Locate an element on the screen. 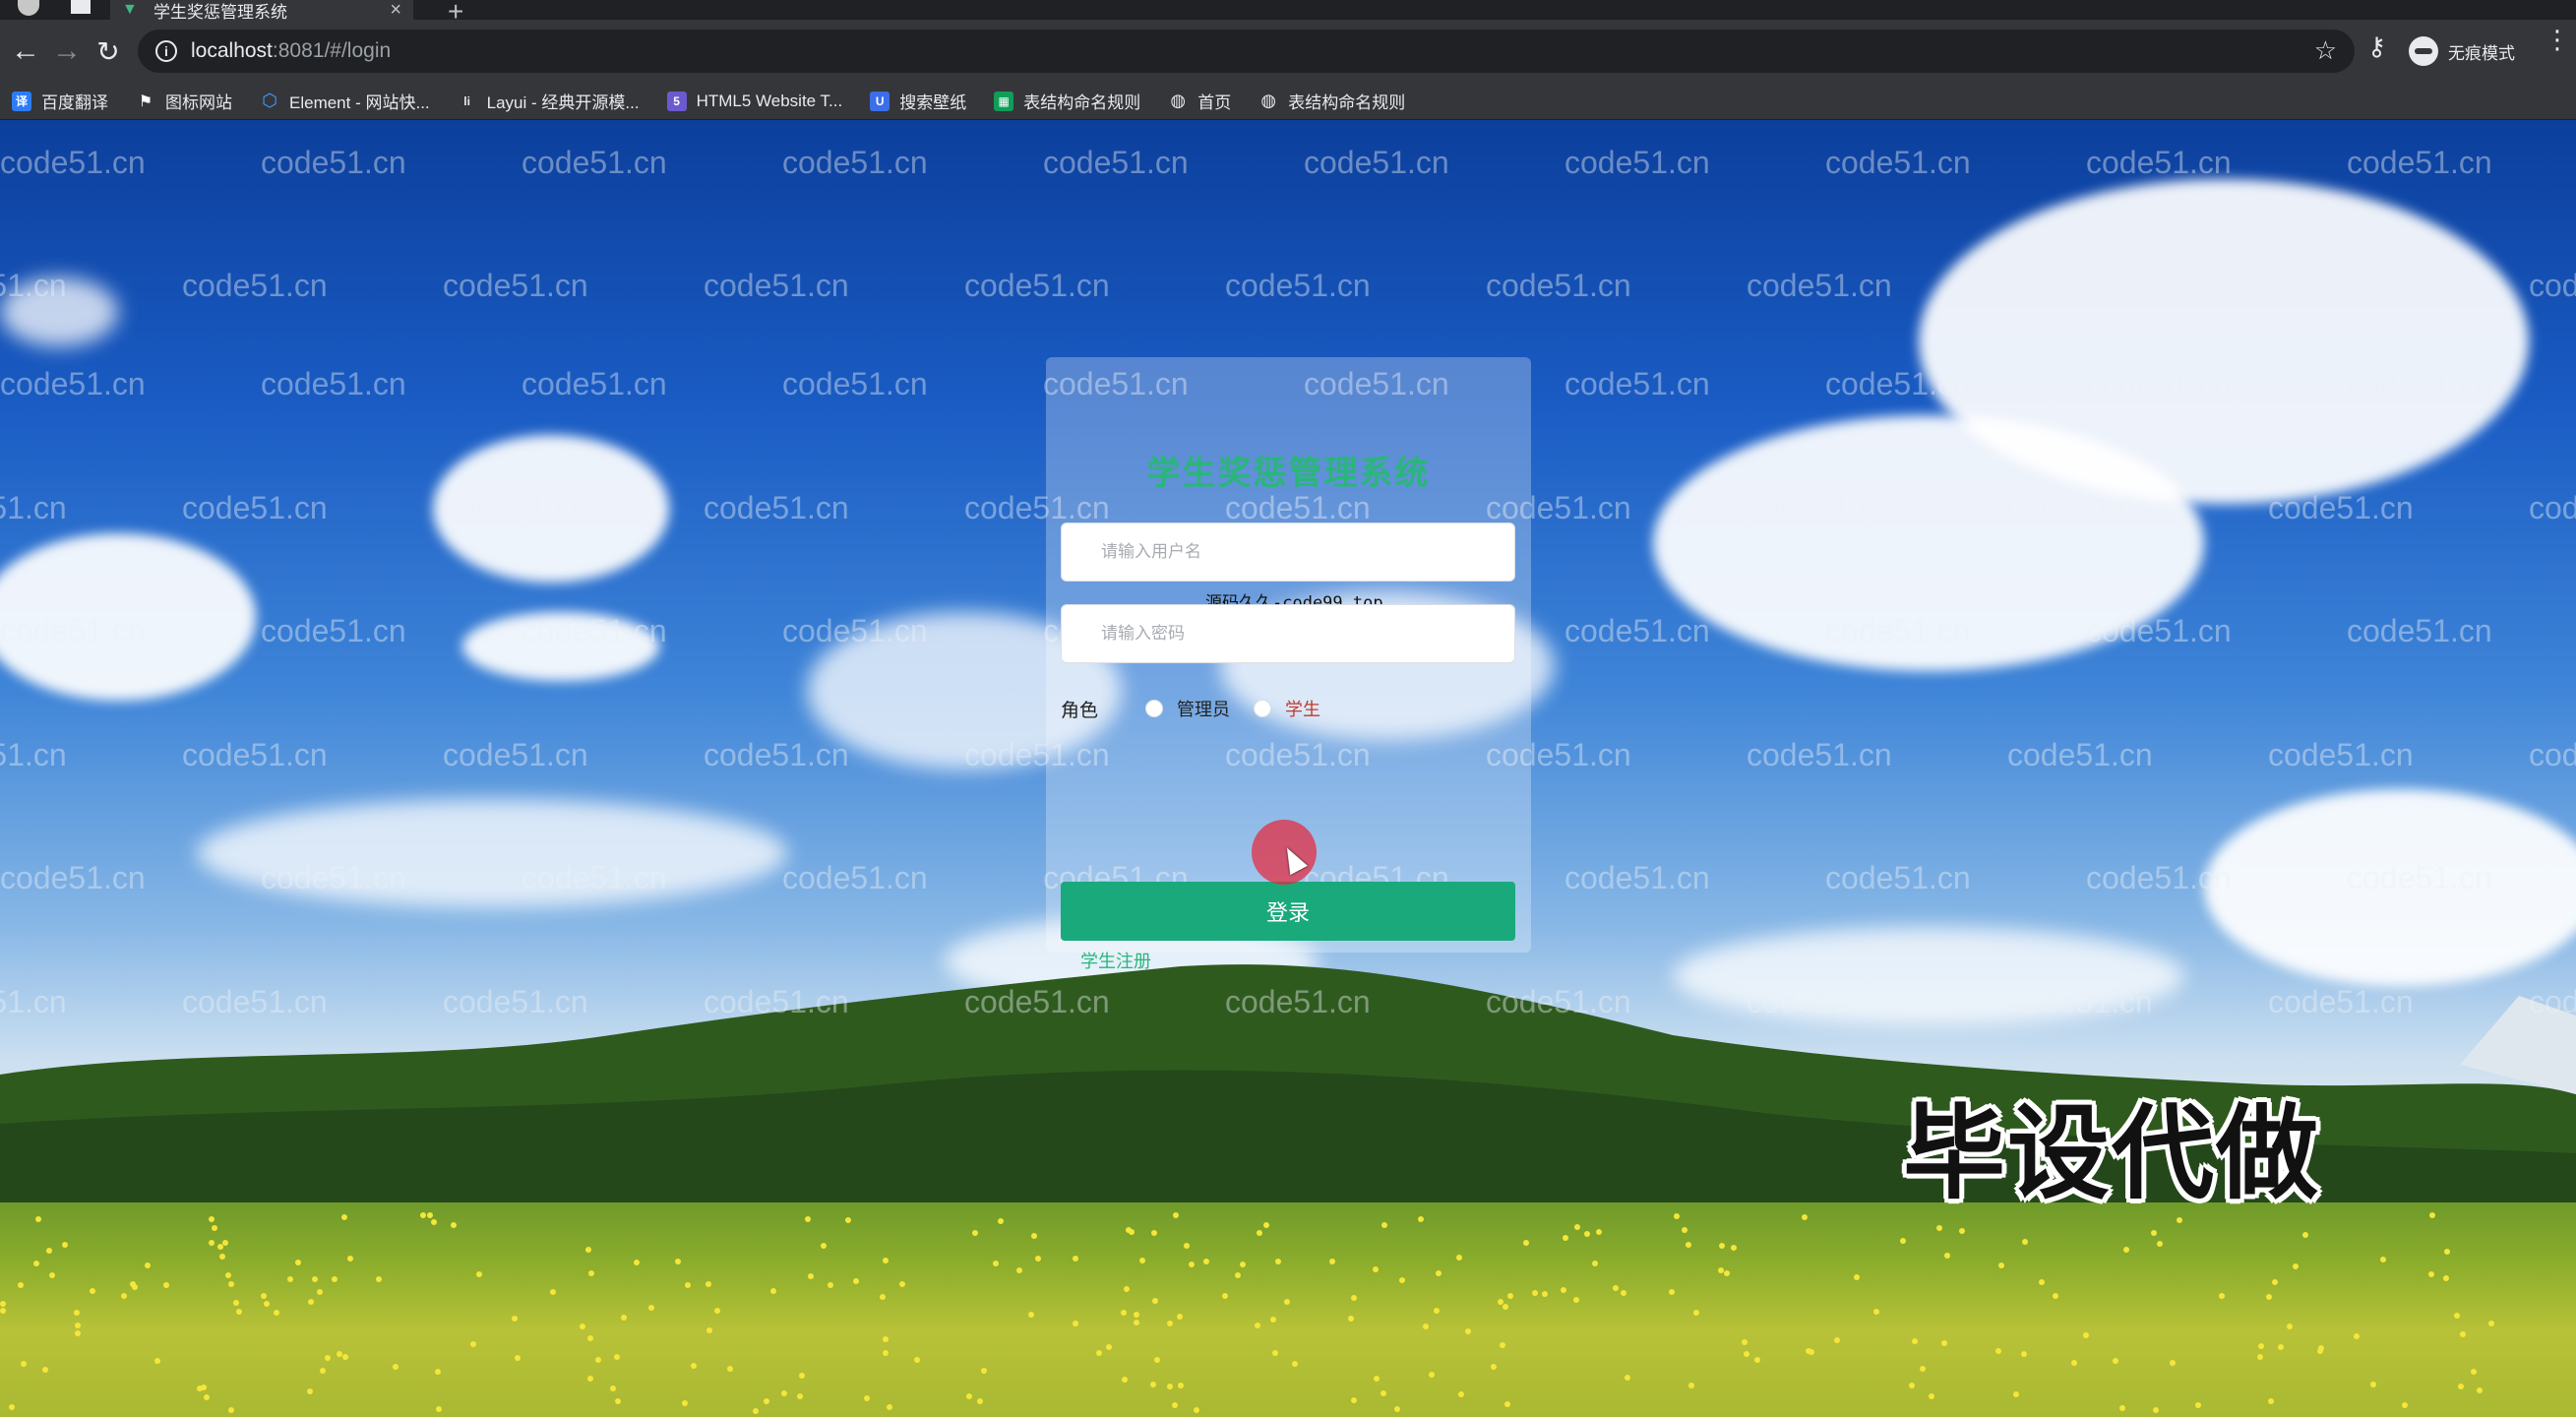 The width and height of the screenshot is (2576, 1417). forward-icon: → is located at coordinates (67, 51).